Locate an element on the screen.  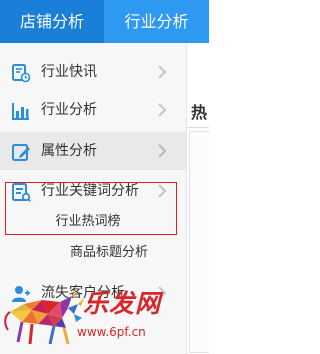
sidebar-item-industry-analysis: 行业分析 is located at coordinates (93, 110).